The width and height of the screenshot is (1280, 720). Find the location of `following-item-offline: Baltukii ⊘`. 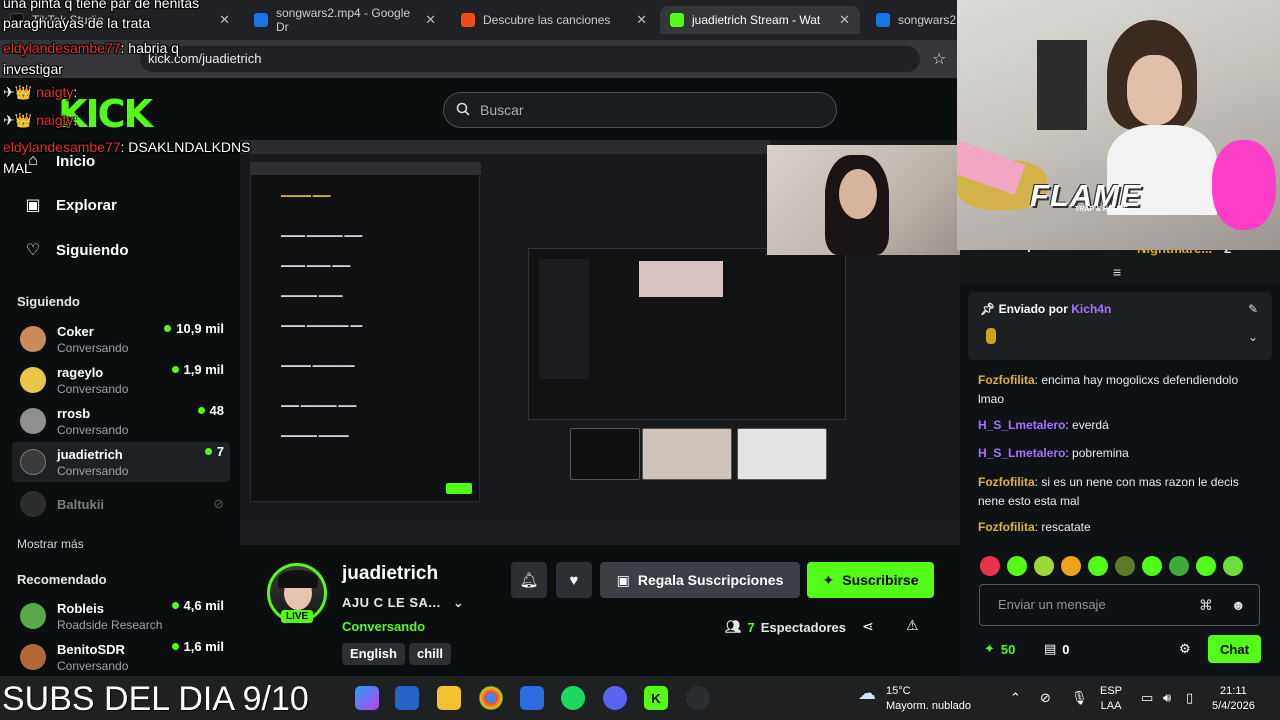

following-item-offline: Baltukii ⊘ is located at coordinates (121, 504).